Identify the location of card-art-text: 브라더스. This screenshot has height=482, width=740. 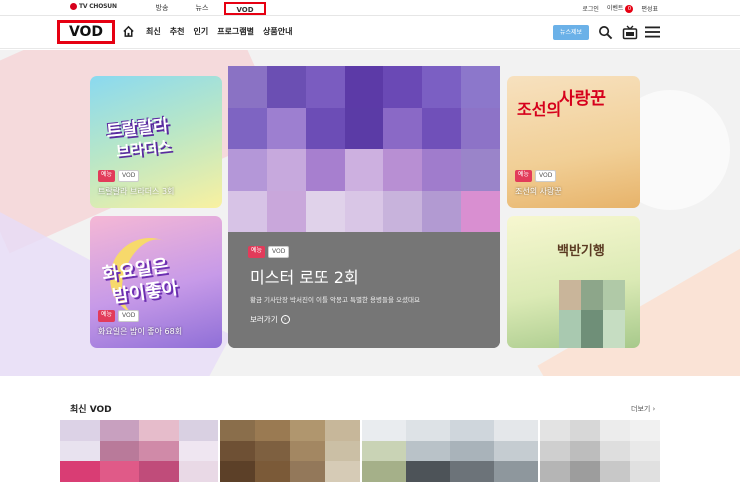
(144, 149).